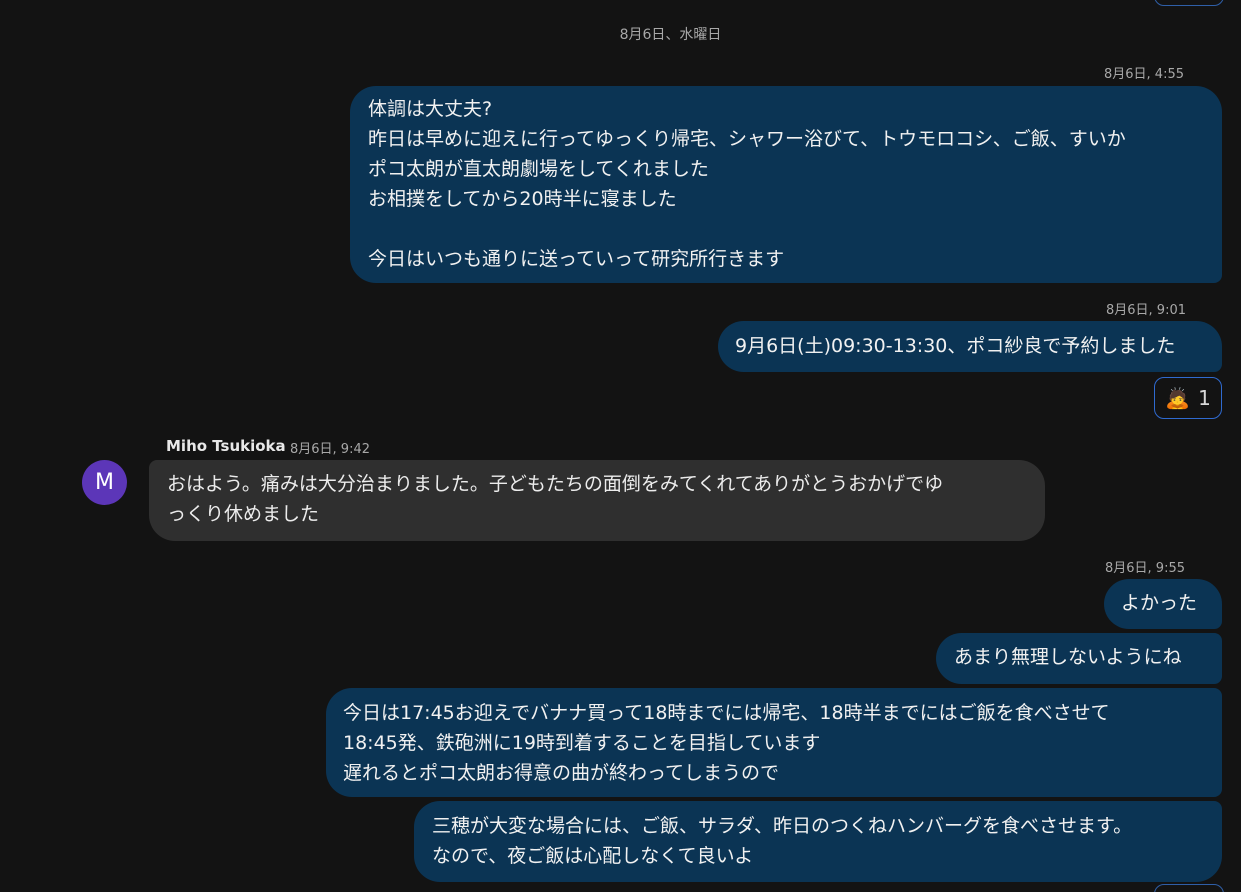  I want to click on message-timestamp: 8月6日, 9:55, so click(1145, 568).